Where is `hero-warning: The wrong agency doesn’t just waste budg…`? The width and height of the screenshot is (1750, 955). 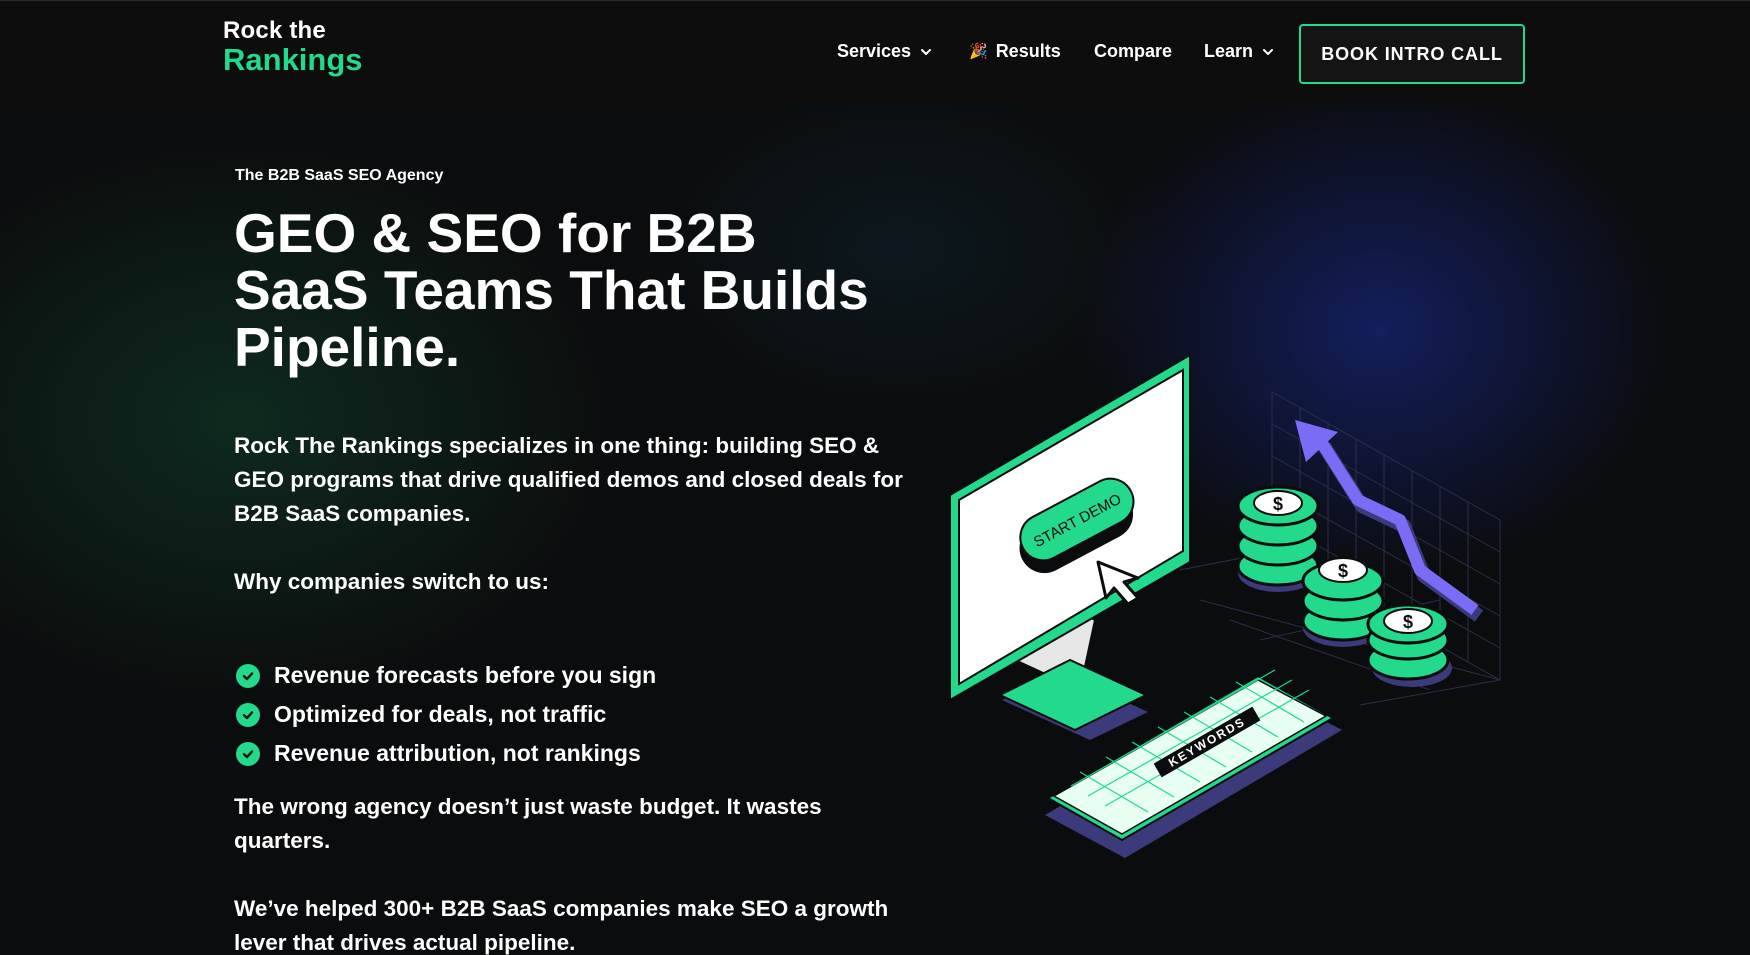
hero-warning: The wrong agency doesn’t just waste budg… is located at coordinates (528, 823).